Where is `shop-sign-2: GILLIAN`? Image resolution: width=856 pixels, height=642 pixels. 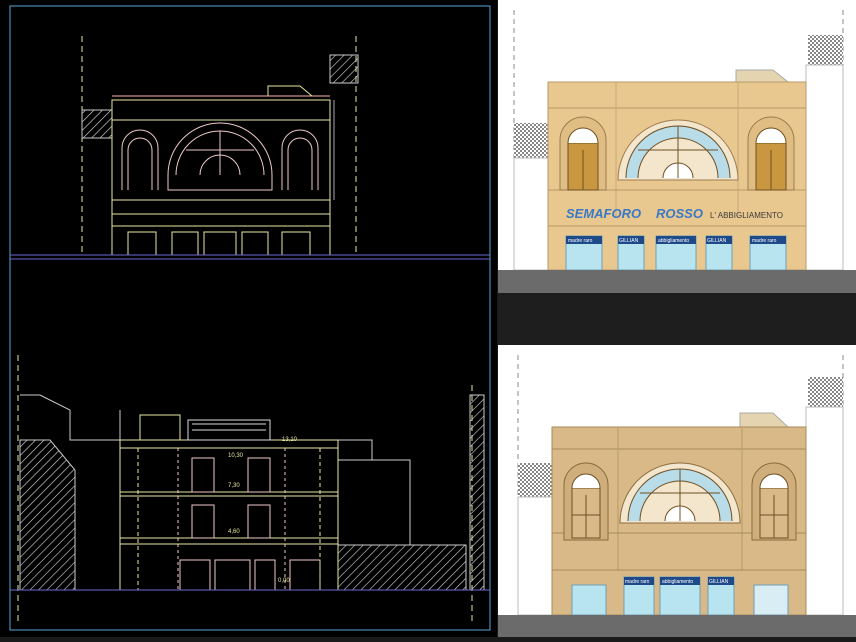 shop-sign-2: GILLIAN is located at coordinates (629, 241).